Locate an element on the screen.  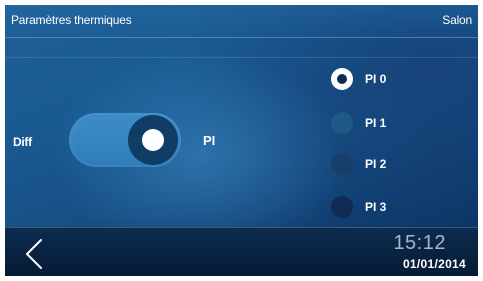
radio-pi-2: PI 2 is located at coordinates (381, 165).